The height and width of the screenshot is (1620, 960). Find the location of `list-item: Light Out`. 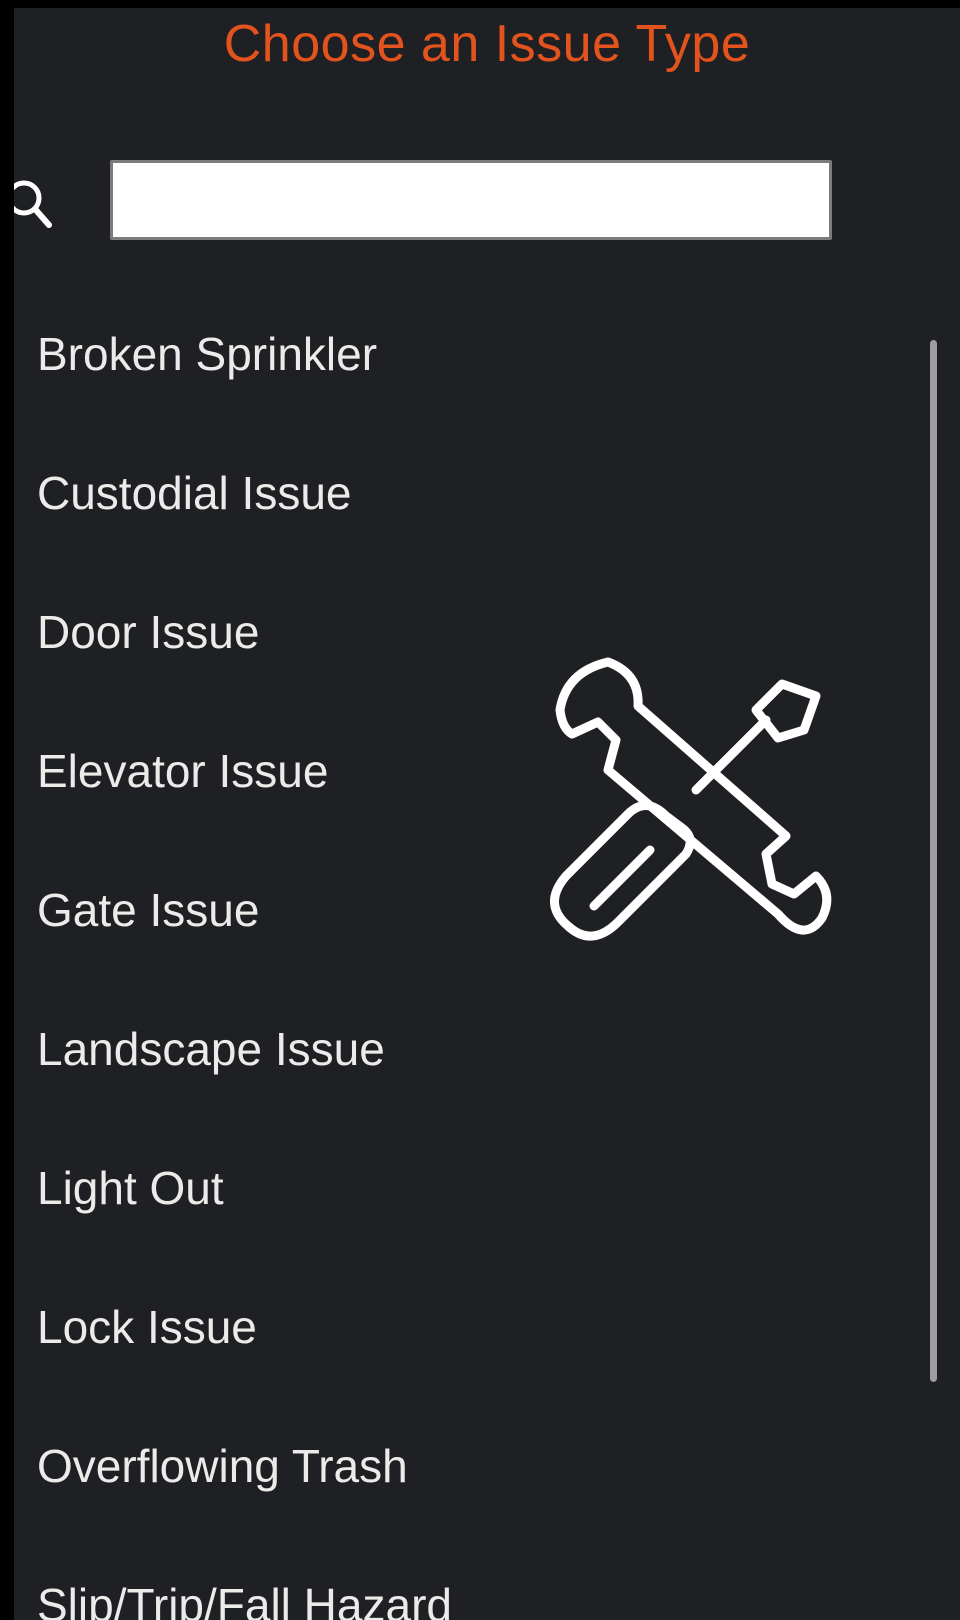

list-item: Light Out is located at coordinates (454, 1187).